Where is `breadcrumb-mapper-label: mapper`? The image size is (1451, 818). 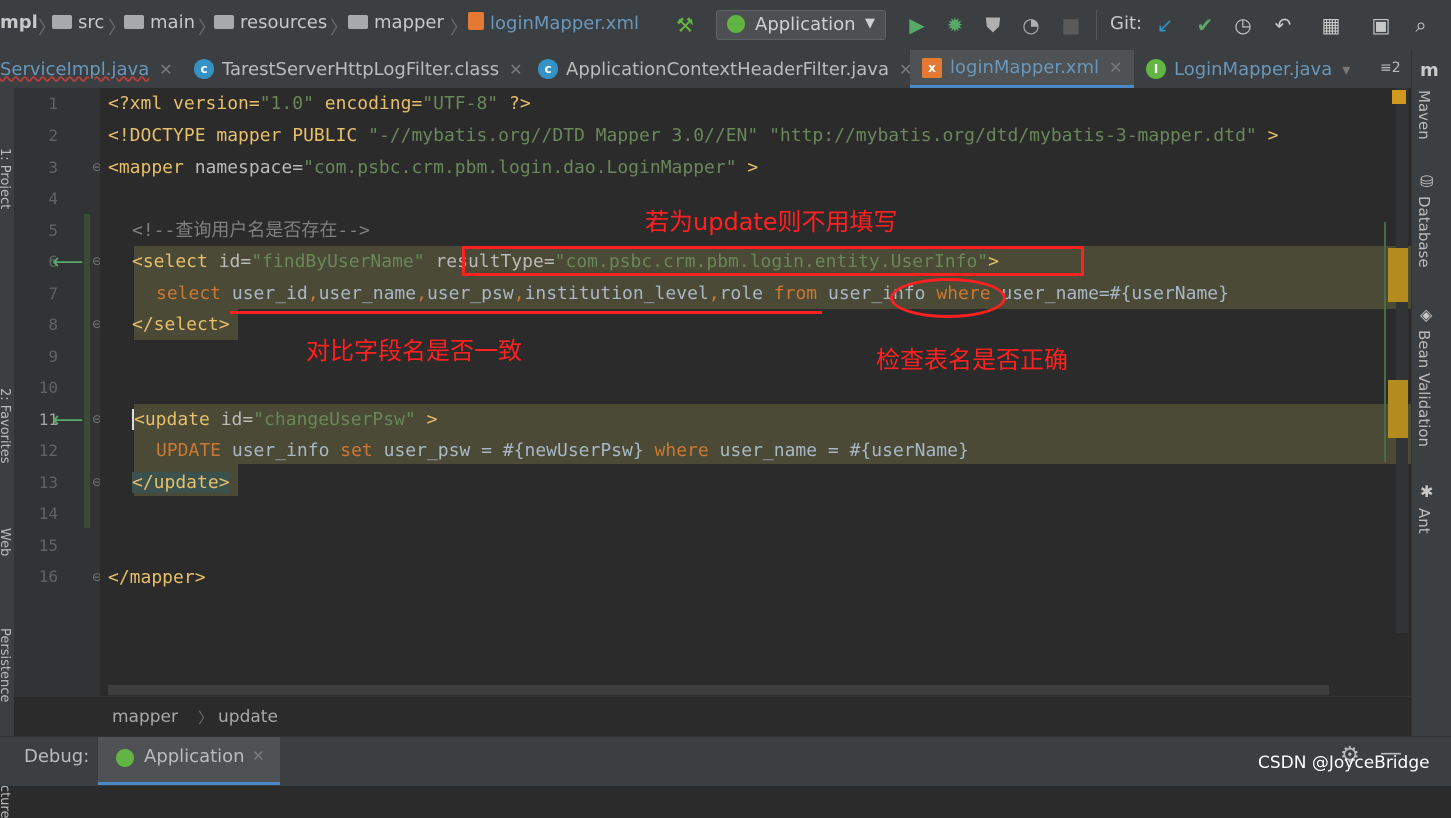 breadcrumb-mapper-label: mapper is located at coordinates (409, 22).